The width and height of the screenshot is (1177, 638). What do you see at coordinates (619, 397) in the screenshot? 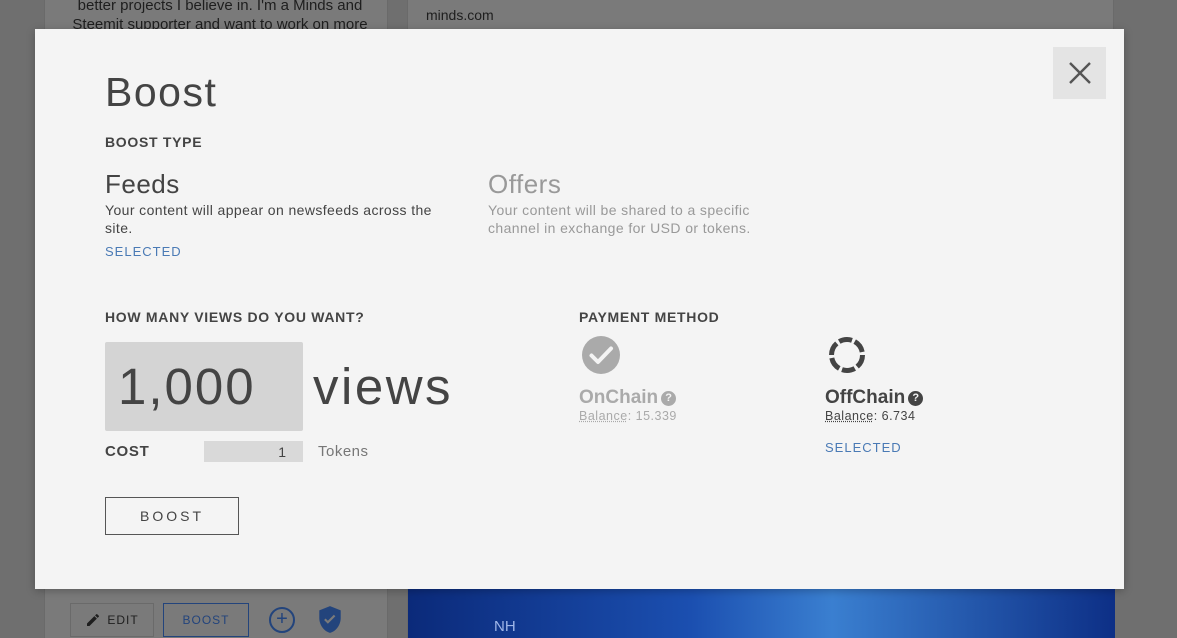
I see `payment-onchain-label: OnChain` at bounding box center [619, 397].